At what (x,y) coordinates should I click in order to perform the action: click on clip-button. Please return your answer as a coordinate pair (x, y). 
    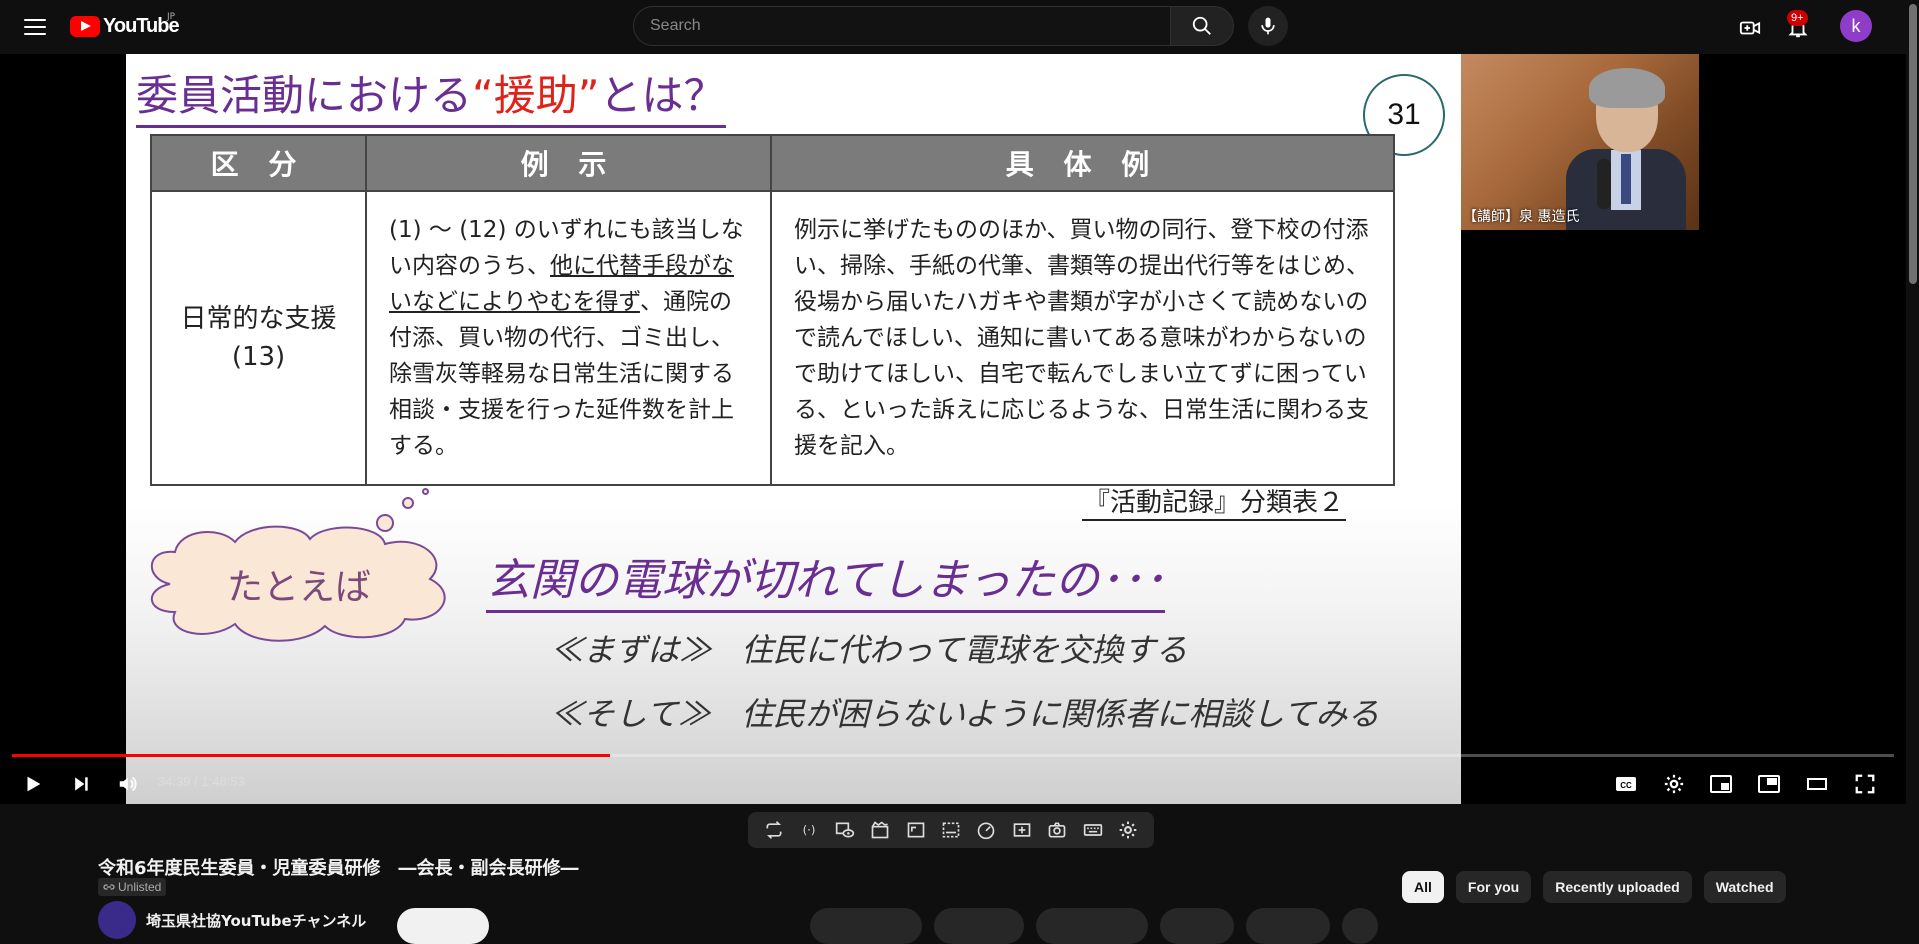
    Looking at the image, I should click on (1197, 926).